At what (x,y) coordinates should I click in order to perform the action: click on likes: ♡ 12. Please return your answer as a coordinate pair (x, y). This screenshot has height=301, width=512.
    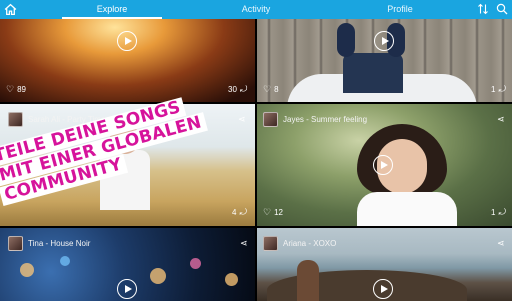
    Looking at the image, I should click on (273, 212).